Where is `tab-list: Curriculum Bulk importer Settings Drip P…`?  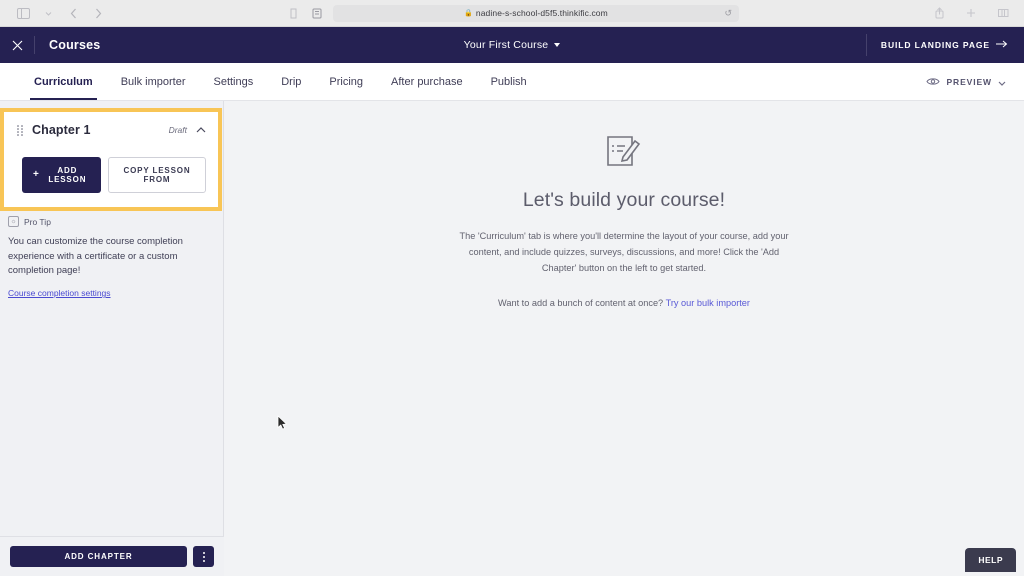 tab-list: Curriculum Bulk importer Settings Drip P… is located at coordinates (270, 81).